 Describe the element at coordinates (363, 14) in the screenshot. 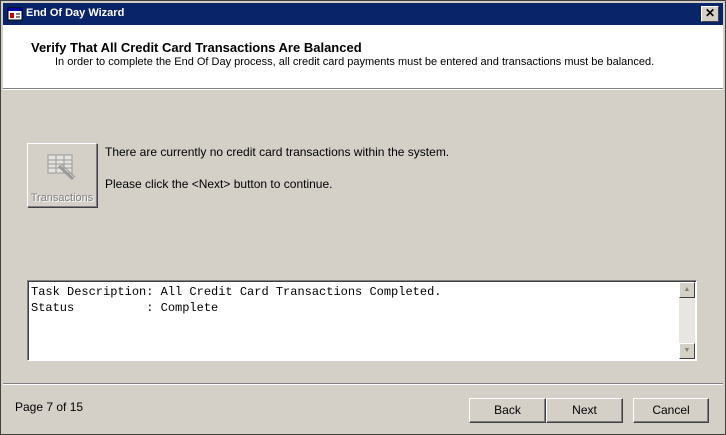

I see `title-bar: End Of Day Wizard ✕` at that location.